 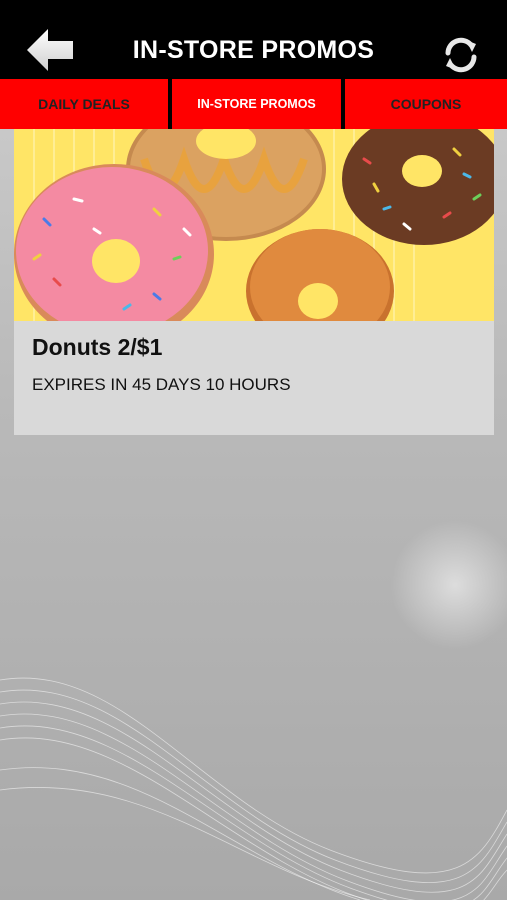 I want to click on top-app-bar: IN-STORE PROMOS, so click(x=253, y=39).